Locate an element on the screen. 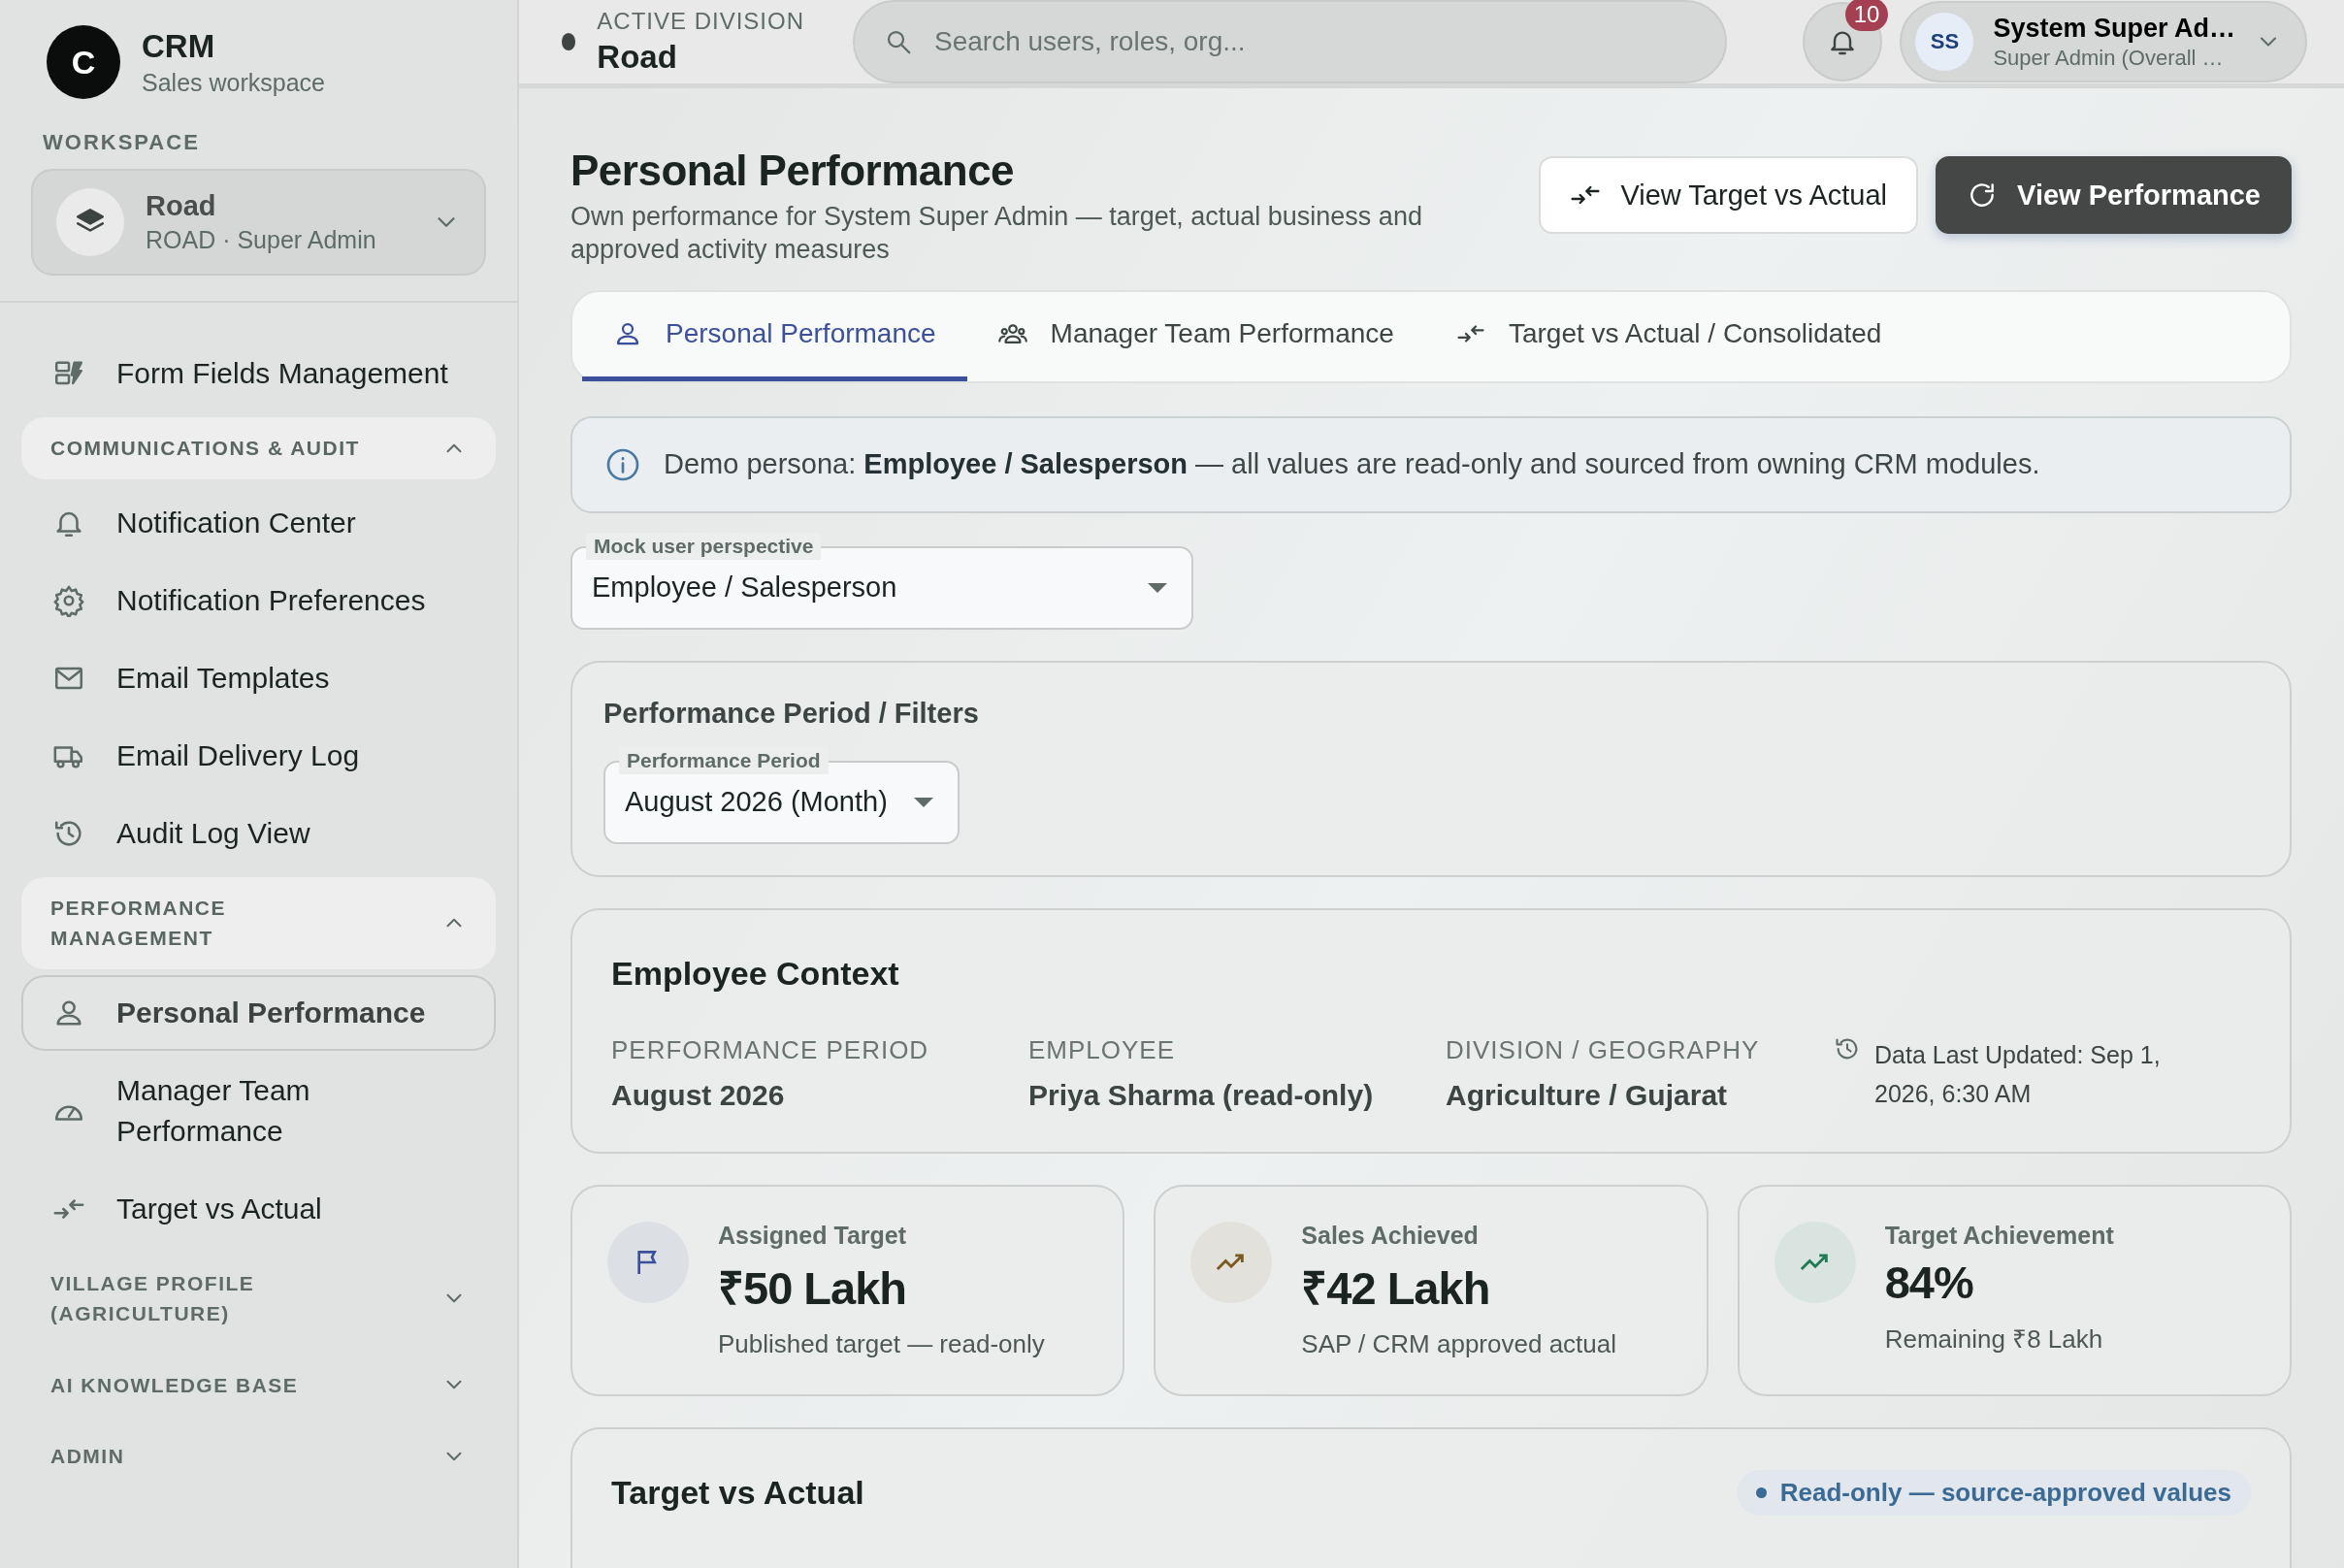 This screenshot has width=2344, height=1568. nav-section-header: ADMIN is located at coordinates (258, 1456).